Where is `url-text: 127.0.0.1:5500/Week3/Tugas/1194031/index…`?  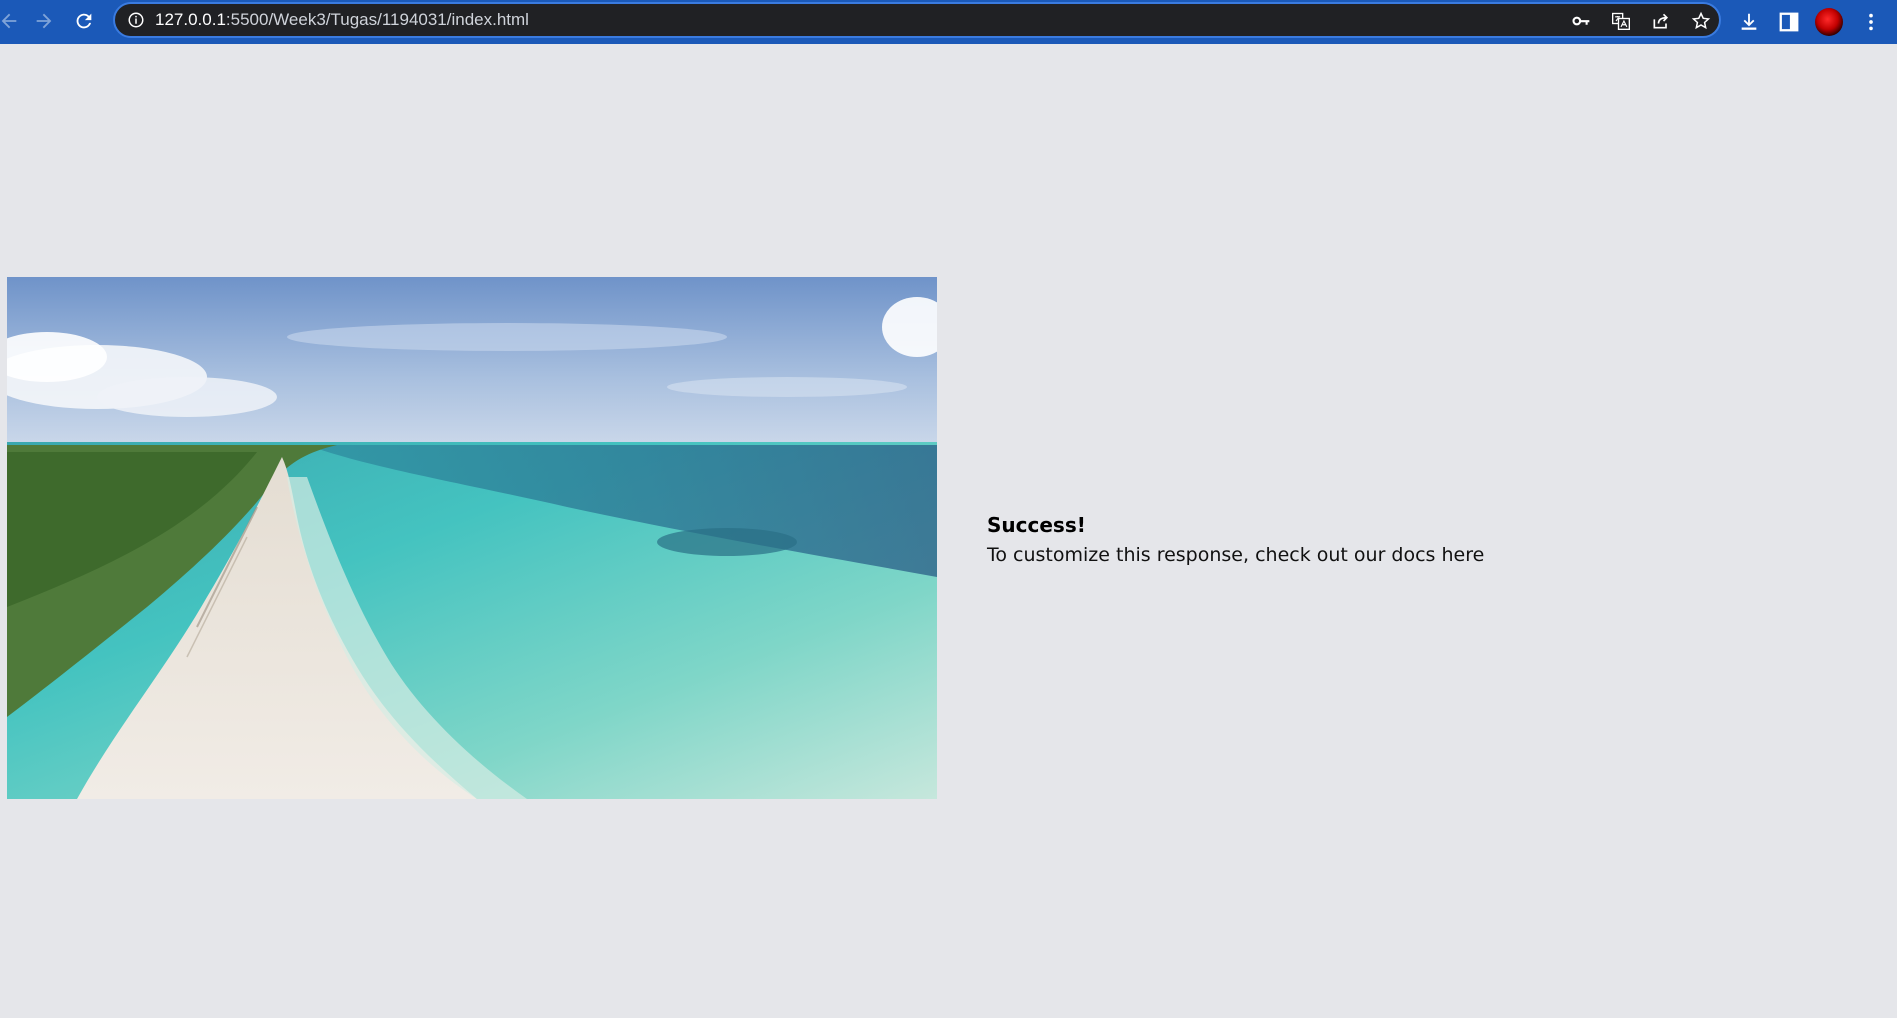
url-text: 127.0.0.1:5500/Week3/Tugas/1194031/index… is located at coordinates (342, 20).